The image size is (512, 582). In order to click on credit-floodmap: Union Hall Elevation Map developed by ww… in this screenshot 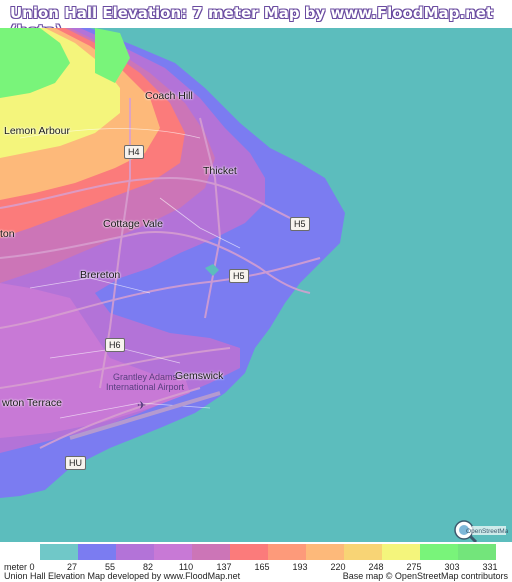, I will do `click(122, 576)`.